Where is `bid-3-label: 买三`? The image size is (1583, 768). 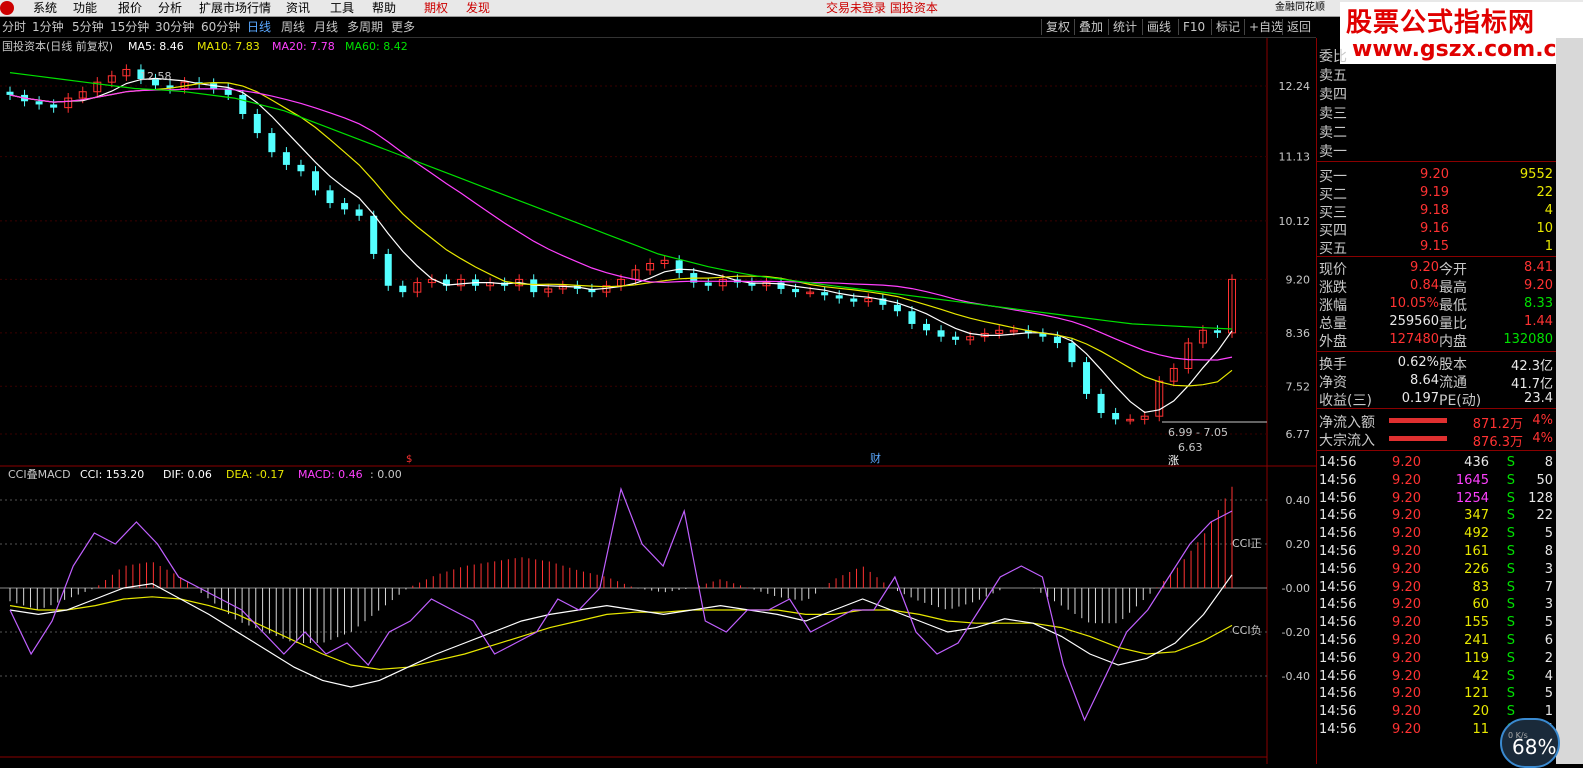 bid-3-label: 买三 is located at coordinates (1333, 213).